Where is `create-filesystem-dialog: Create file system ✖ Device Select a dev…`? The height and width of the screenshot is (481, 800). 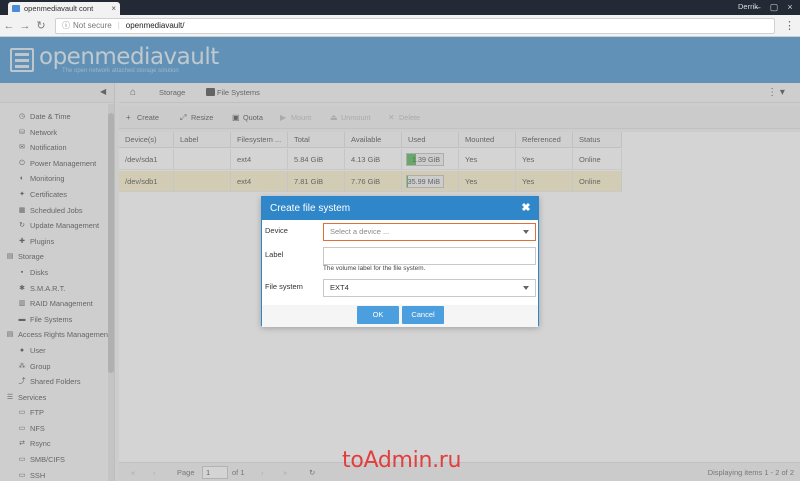 create-filesystem-dialog: Create file system ✖ Device Select a dev… is located at coordinates (400, 261).